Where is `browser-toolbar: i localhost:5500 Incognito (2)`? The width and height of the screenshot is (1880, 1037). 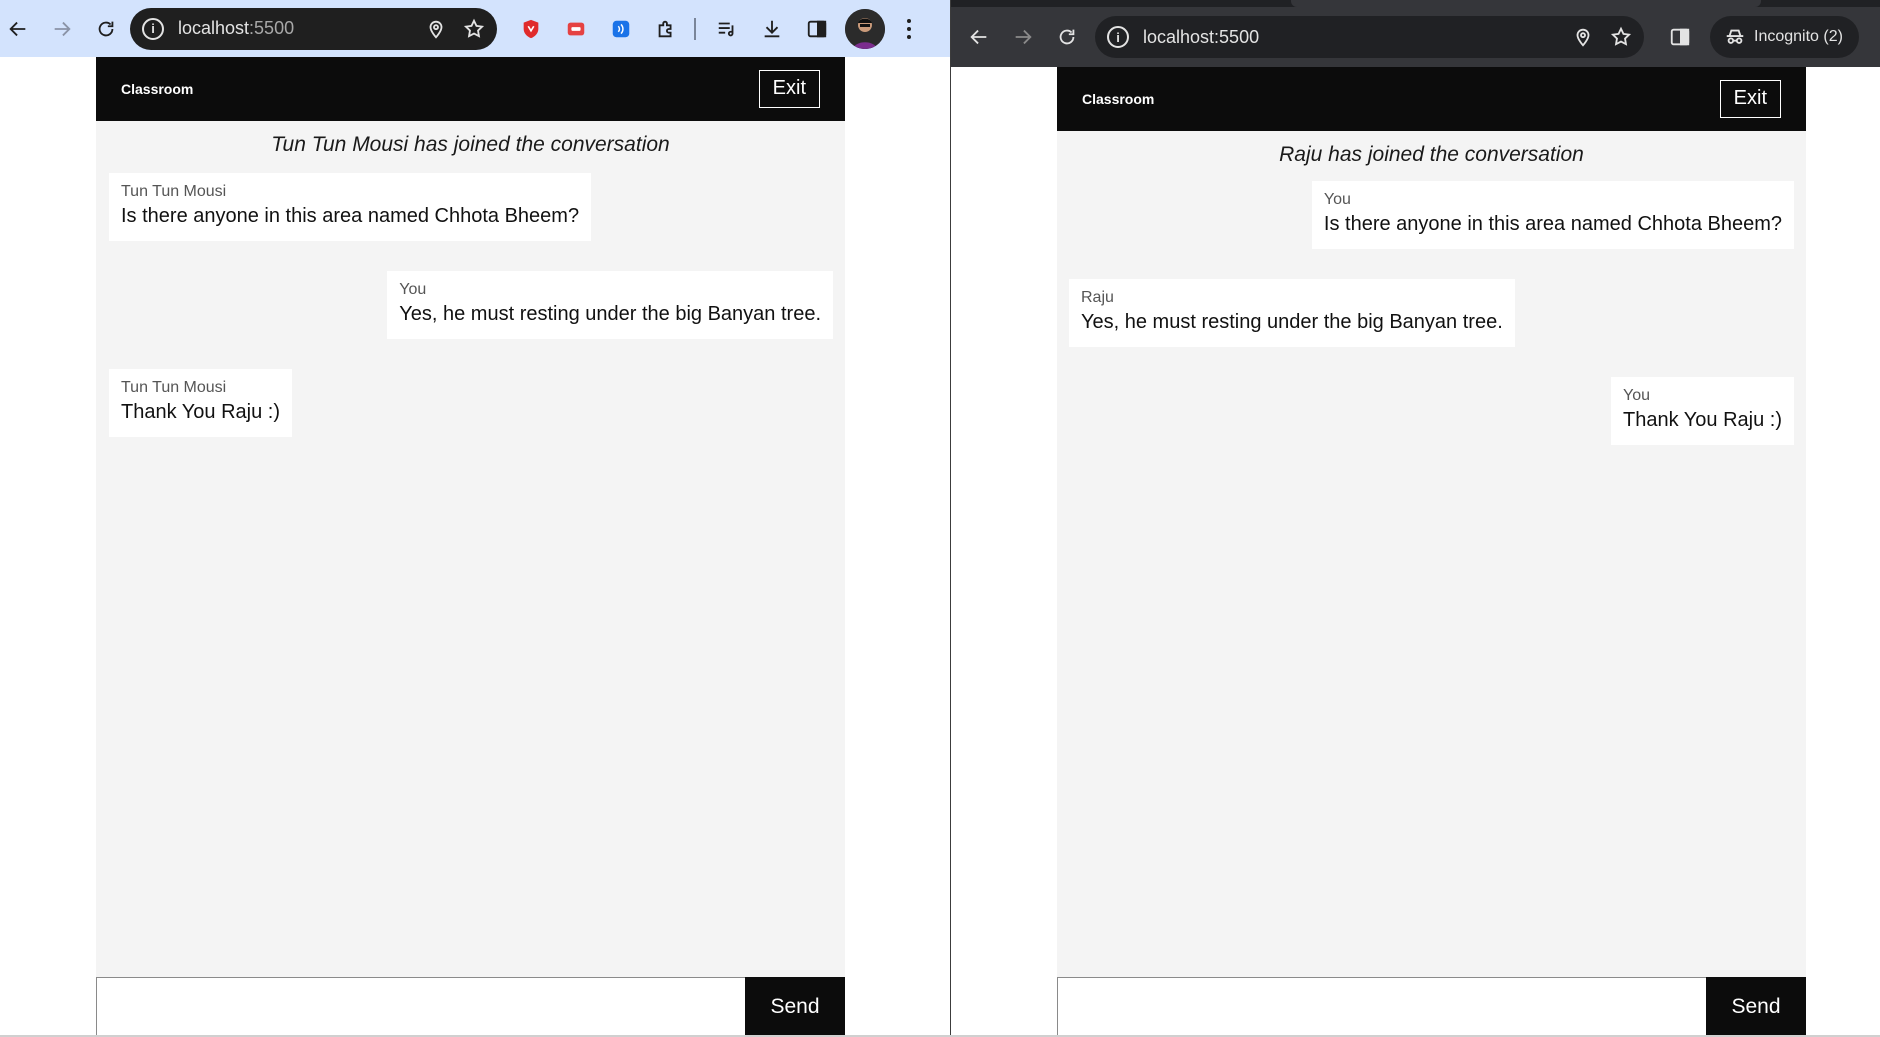 browser-toolbar: i localhost:5500 Incognito (2) is located at coordinates (1415, 37).